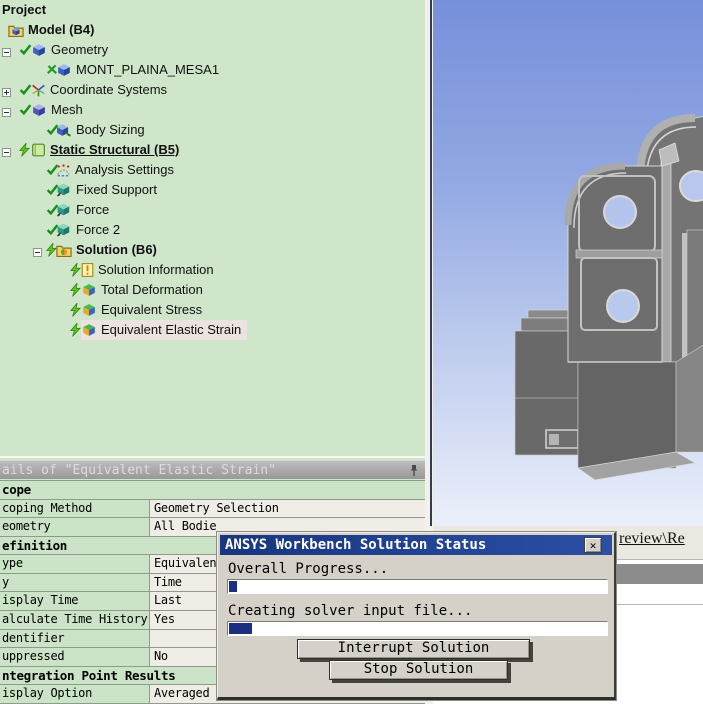  What do you see at coordinates (212, 170) in the screenshot?
I see `tree-item-analysis-settings: Analysis Settings` at bounding box center [212, 170].